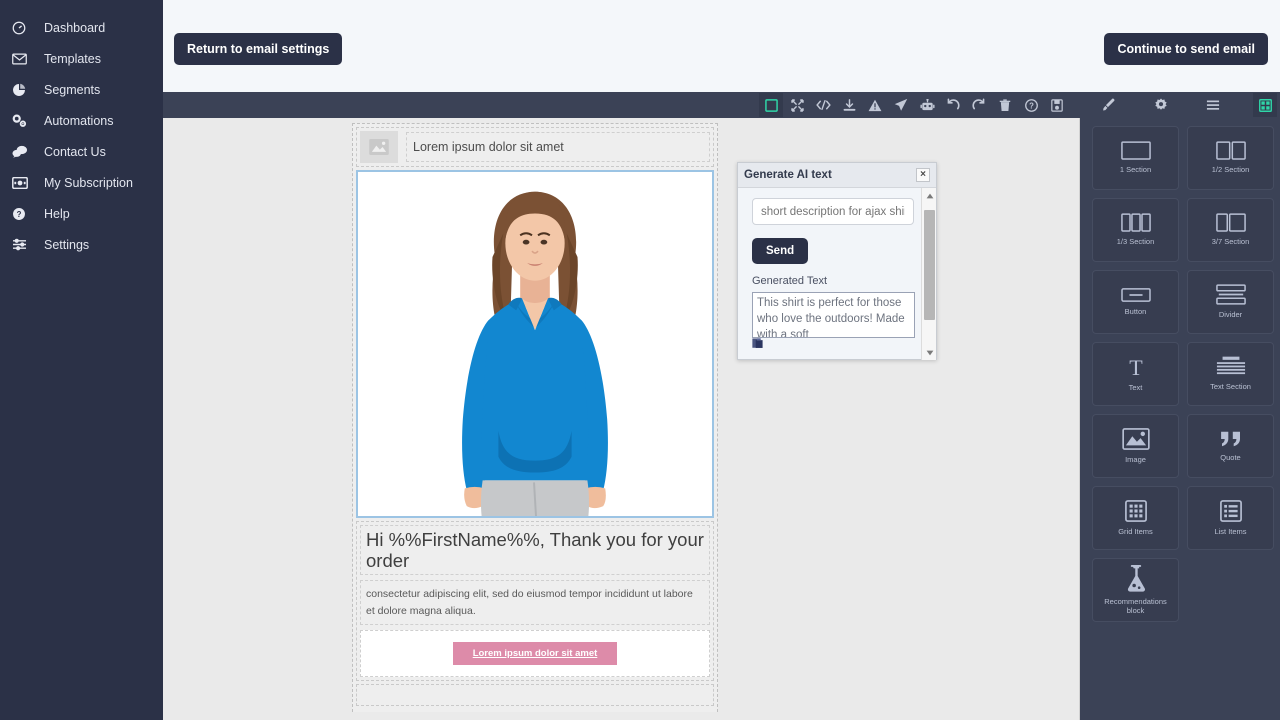 The height and width of the screenshot is (720, 1280). What do you see at coordinates (1230, 531) in the screenshot?
I see `block-label: List Items` at bounding box center [1230, 531].